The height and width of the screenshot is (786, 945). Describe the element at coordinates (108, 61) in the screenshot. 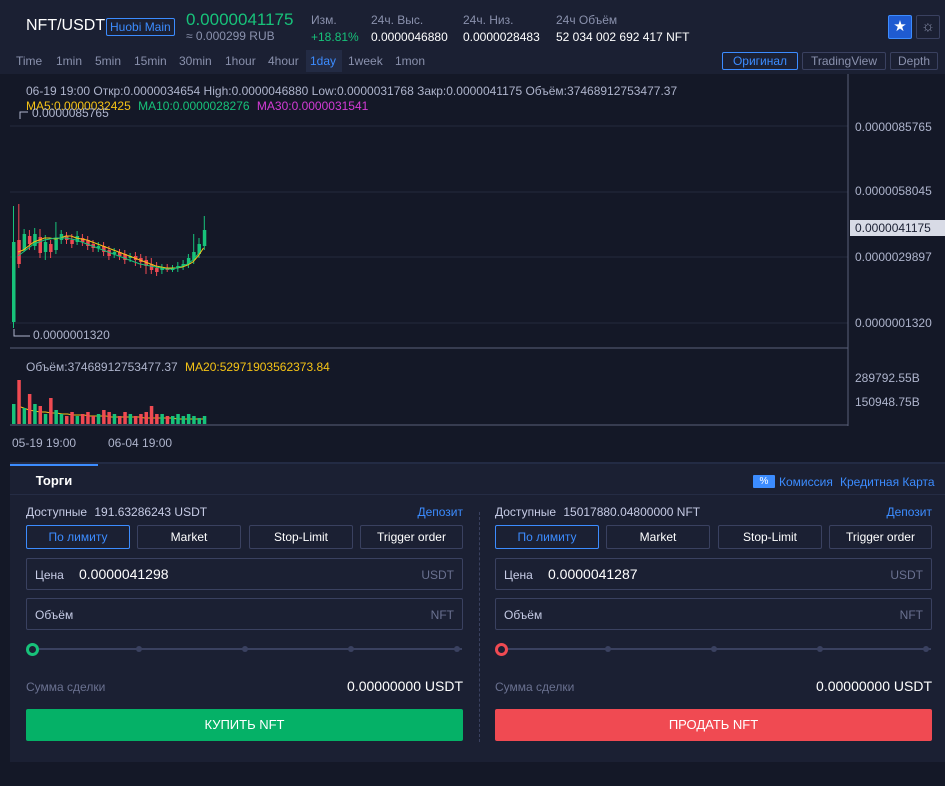

I see `interval-5min: 5min` at that location.